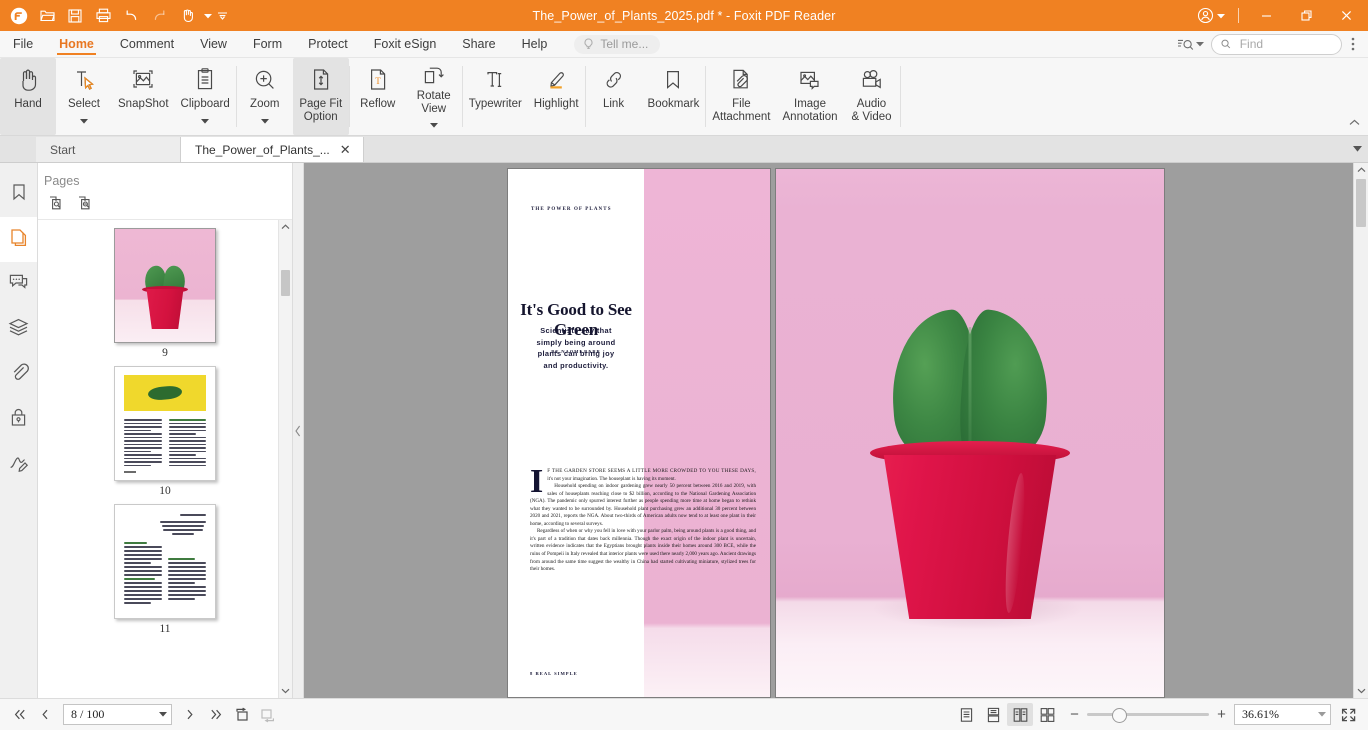 The width and height of the screenshot is (1368, 730). I want to click on menu-help: Help, so click(535, 44).